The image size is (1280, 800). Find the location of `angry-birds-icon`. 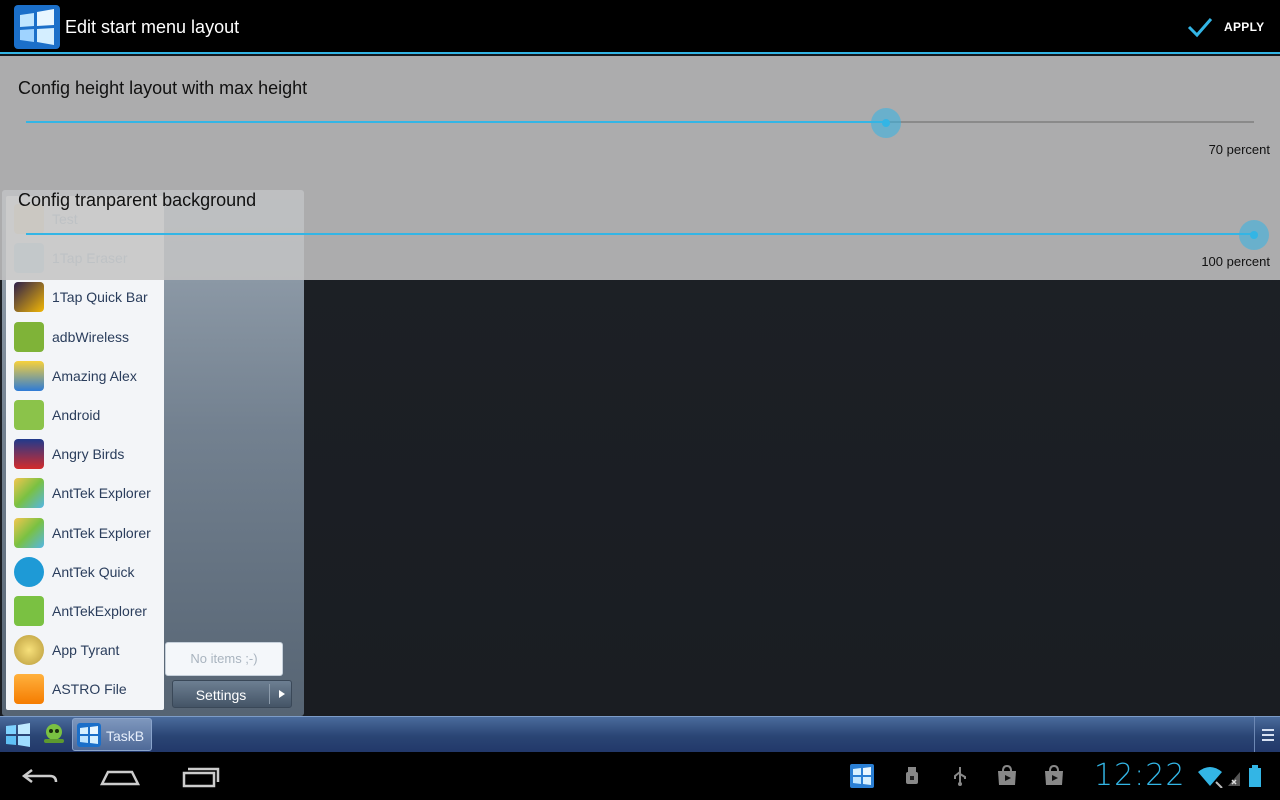

angry-birds-icon is located at coordinates (29, 454).